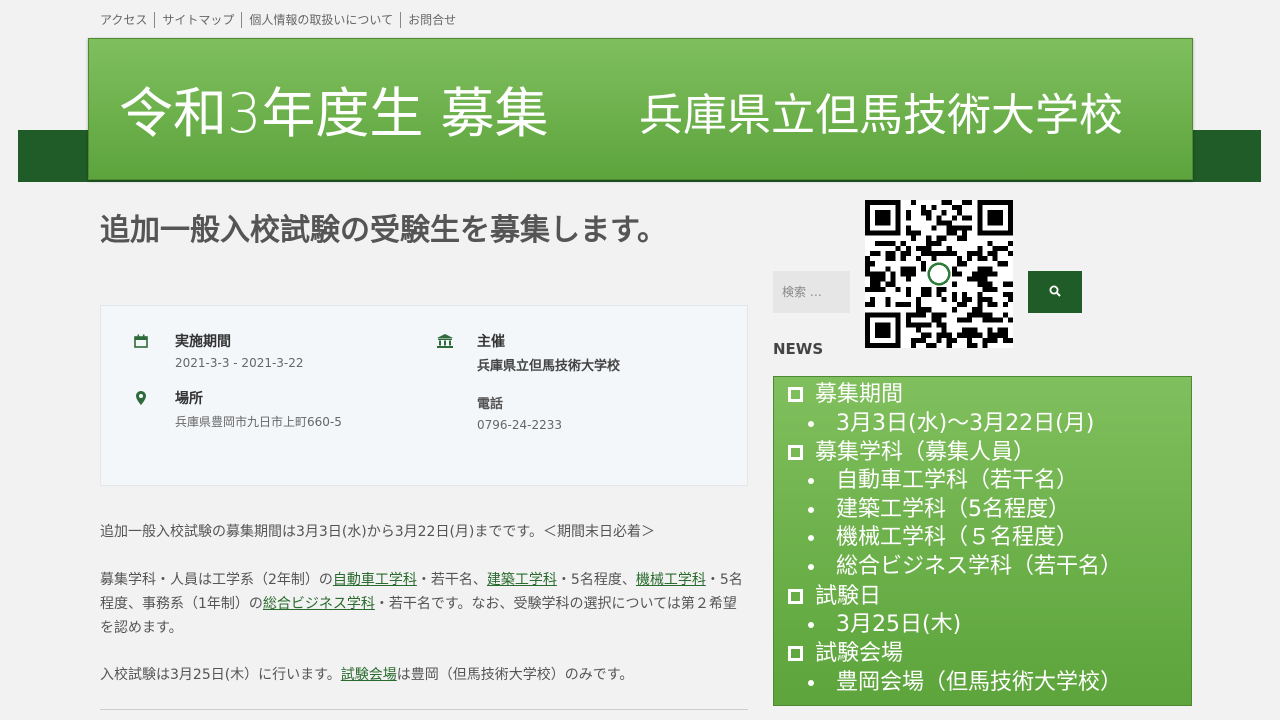  Describe the element at coordinates (220, 675) in the screenshot. I see `text-segment: 入校試験は3月25日(木）に行います。` at that location.